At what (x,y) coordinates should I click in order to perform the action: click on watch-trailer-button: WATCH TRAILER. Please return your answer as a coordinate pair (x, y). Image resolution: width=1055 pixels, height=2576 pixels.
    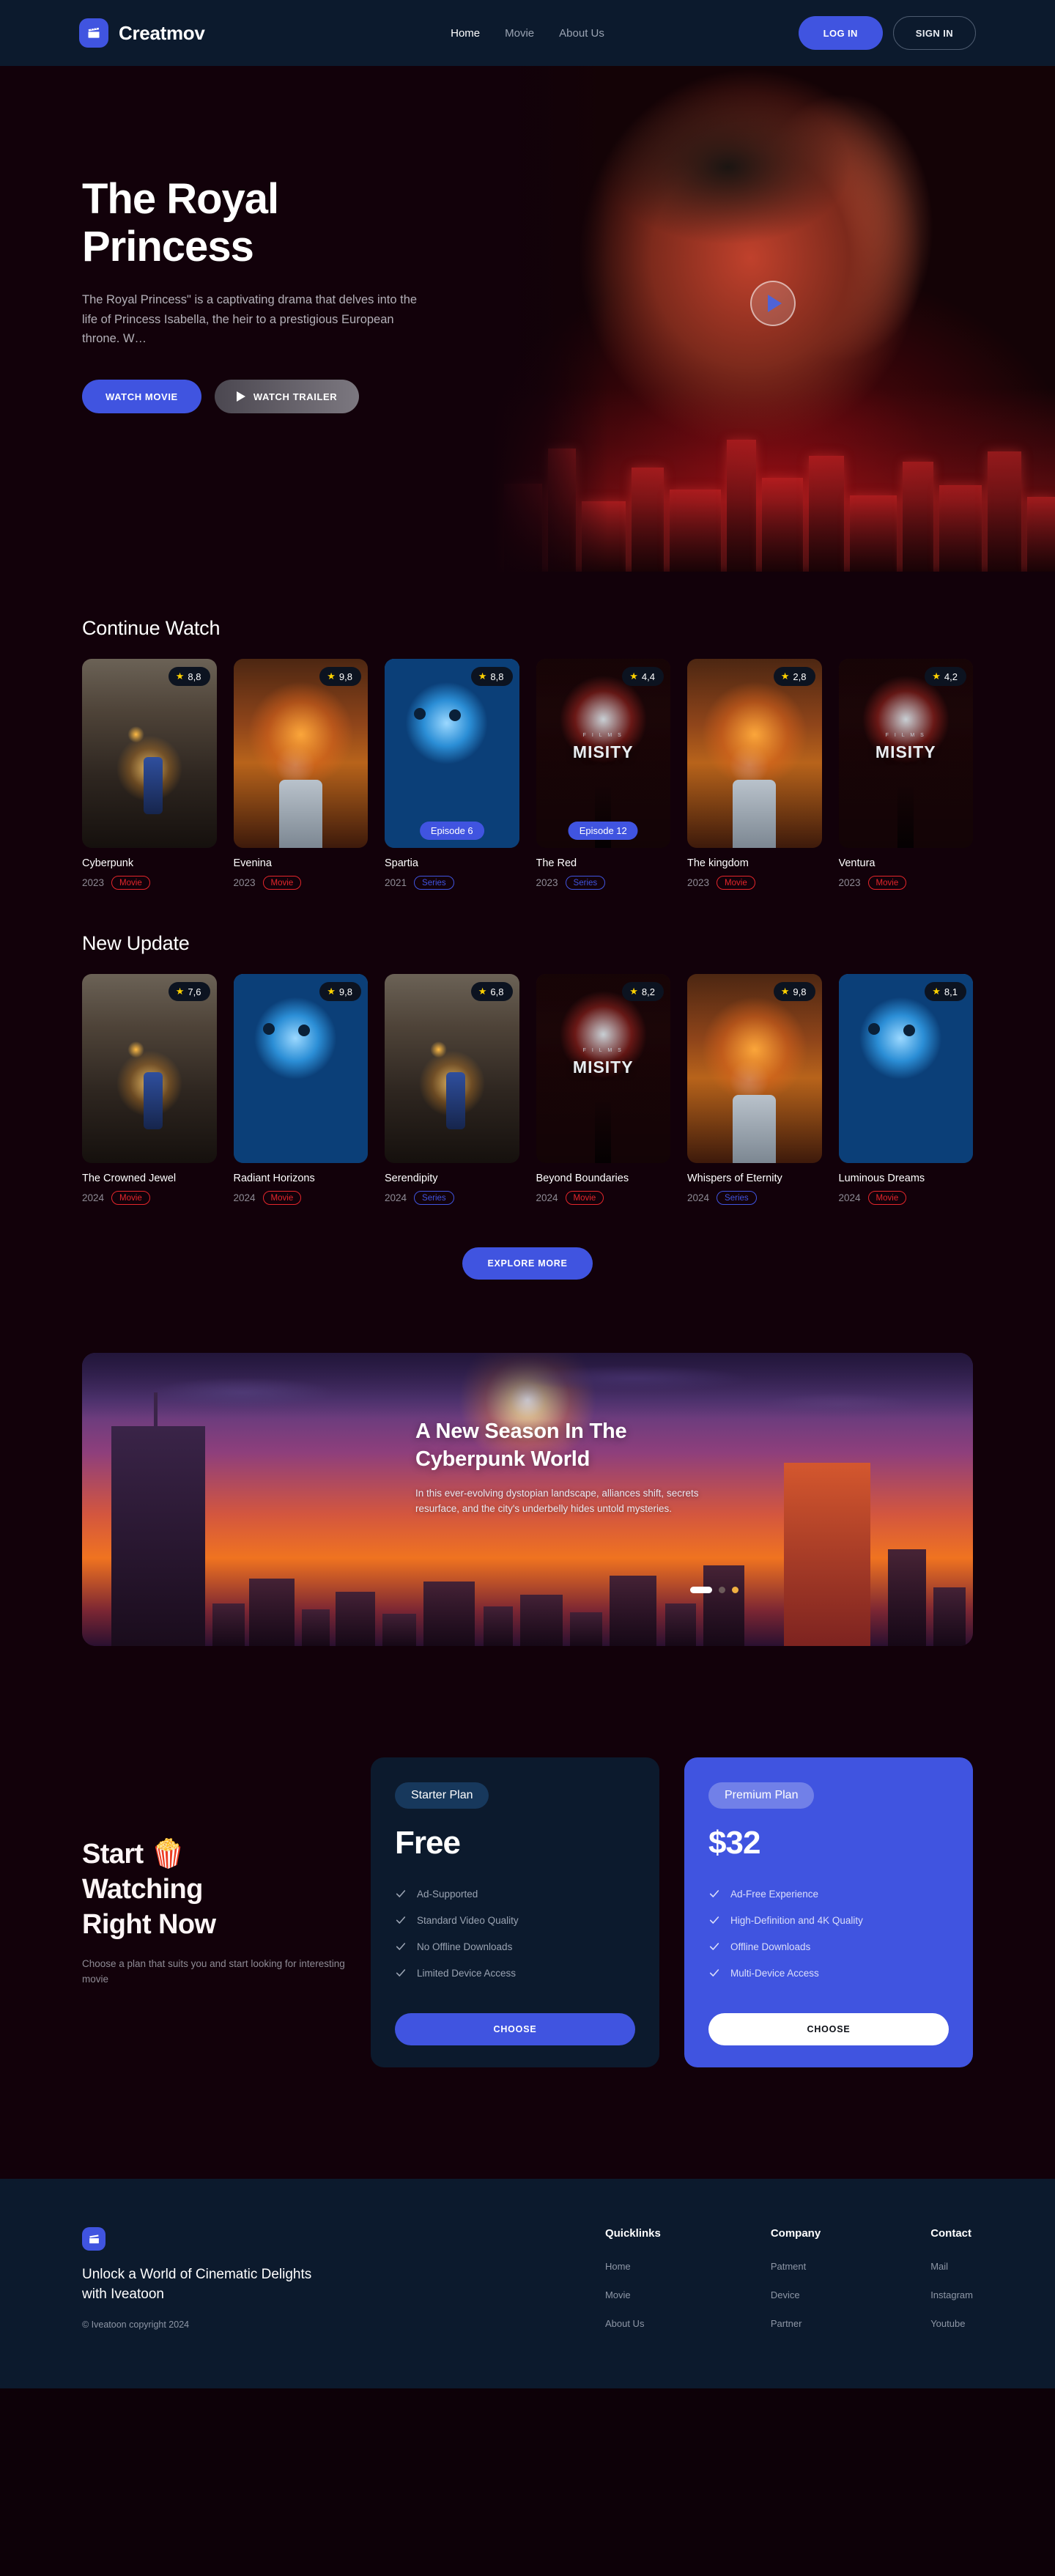
    Looking at the image, I should click on (287, 397).